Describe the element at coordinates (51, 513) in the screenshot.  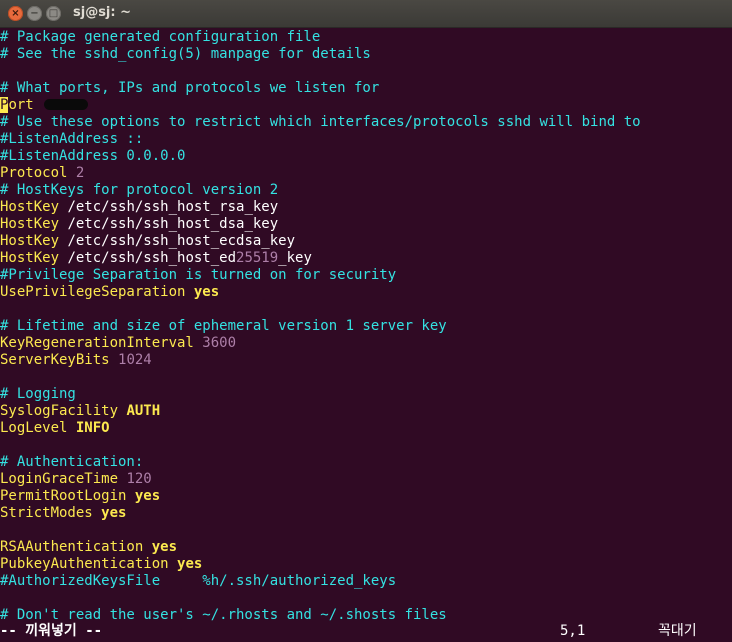
I see `line-token: StrictModes` at that location.